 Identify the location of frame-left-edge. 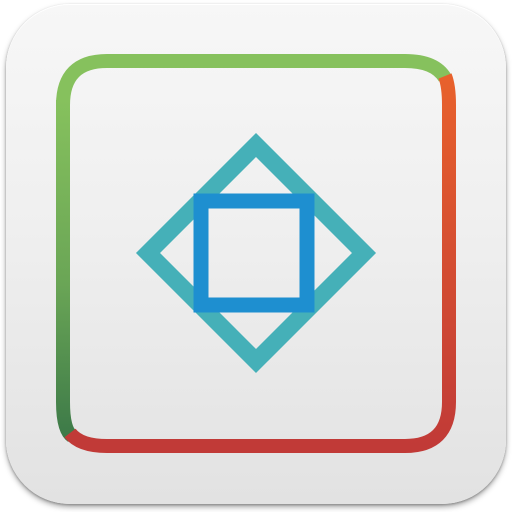
(66, 271).